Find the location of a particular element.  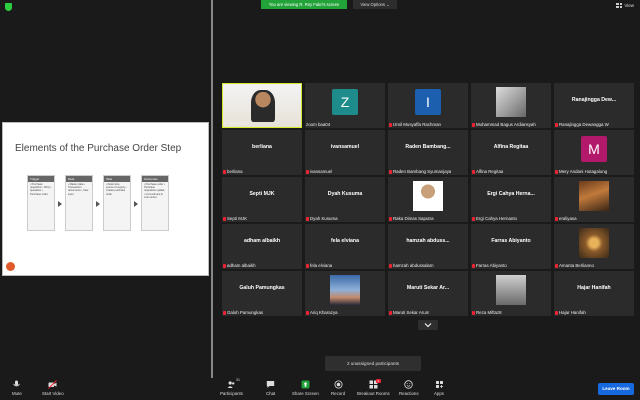

record-button: Record is located at coordinates (338, 388).